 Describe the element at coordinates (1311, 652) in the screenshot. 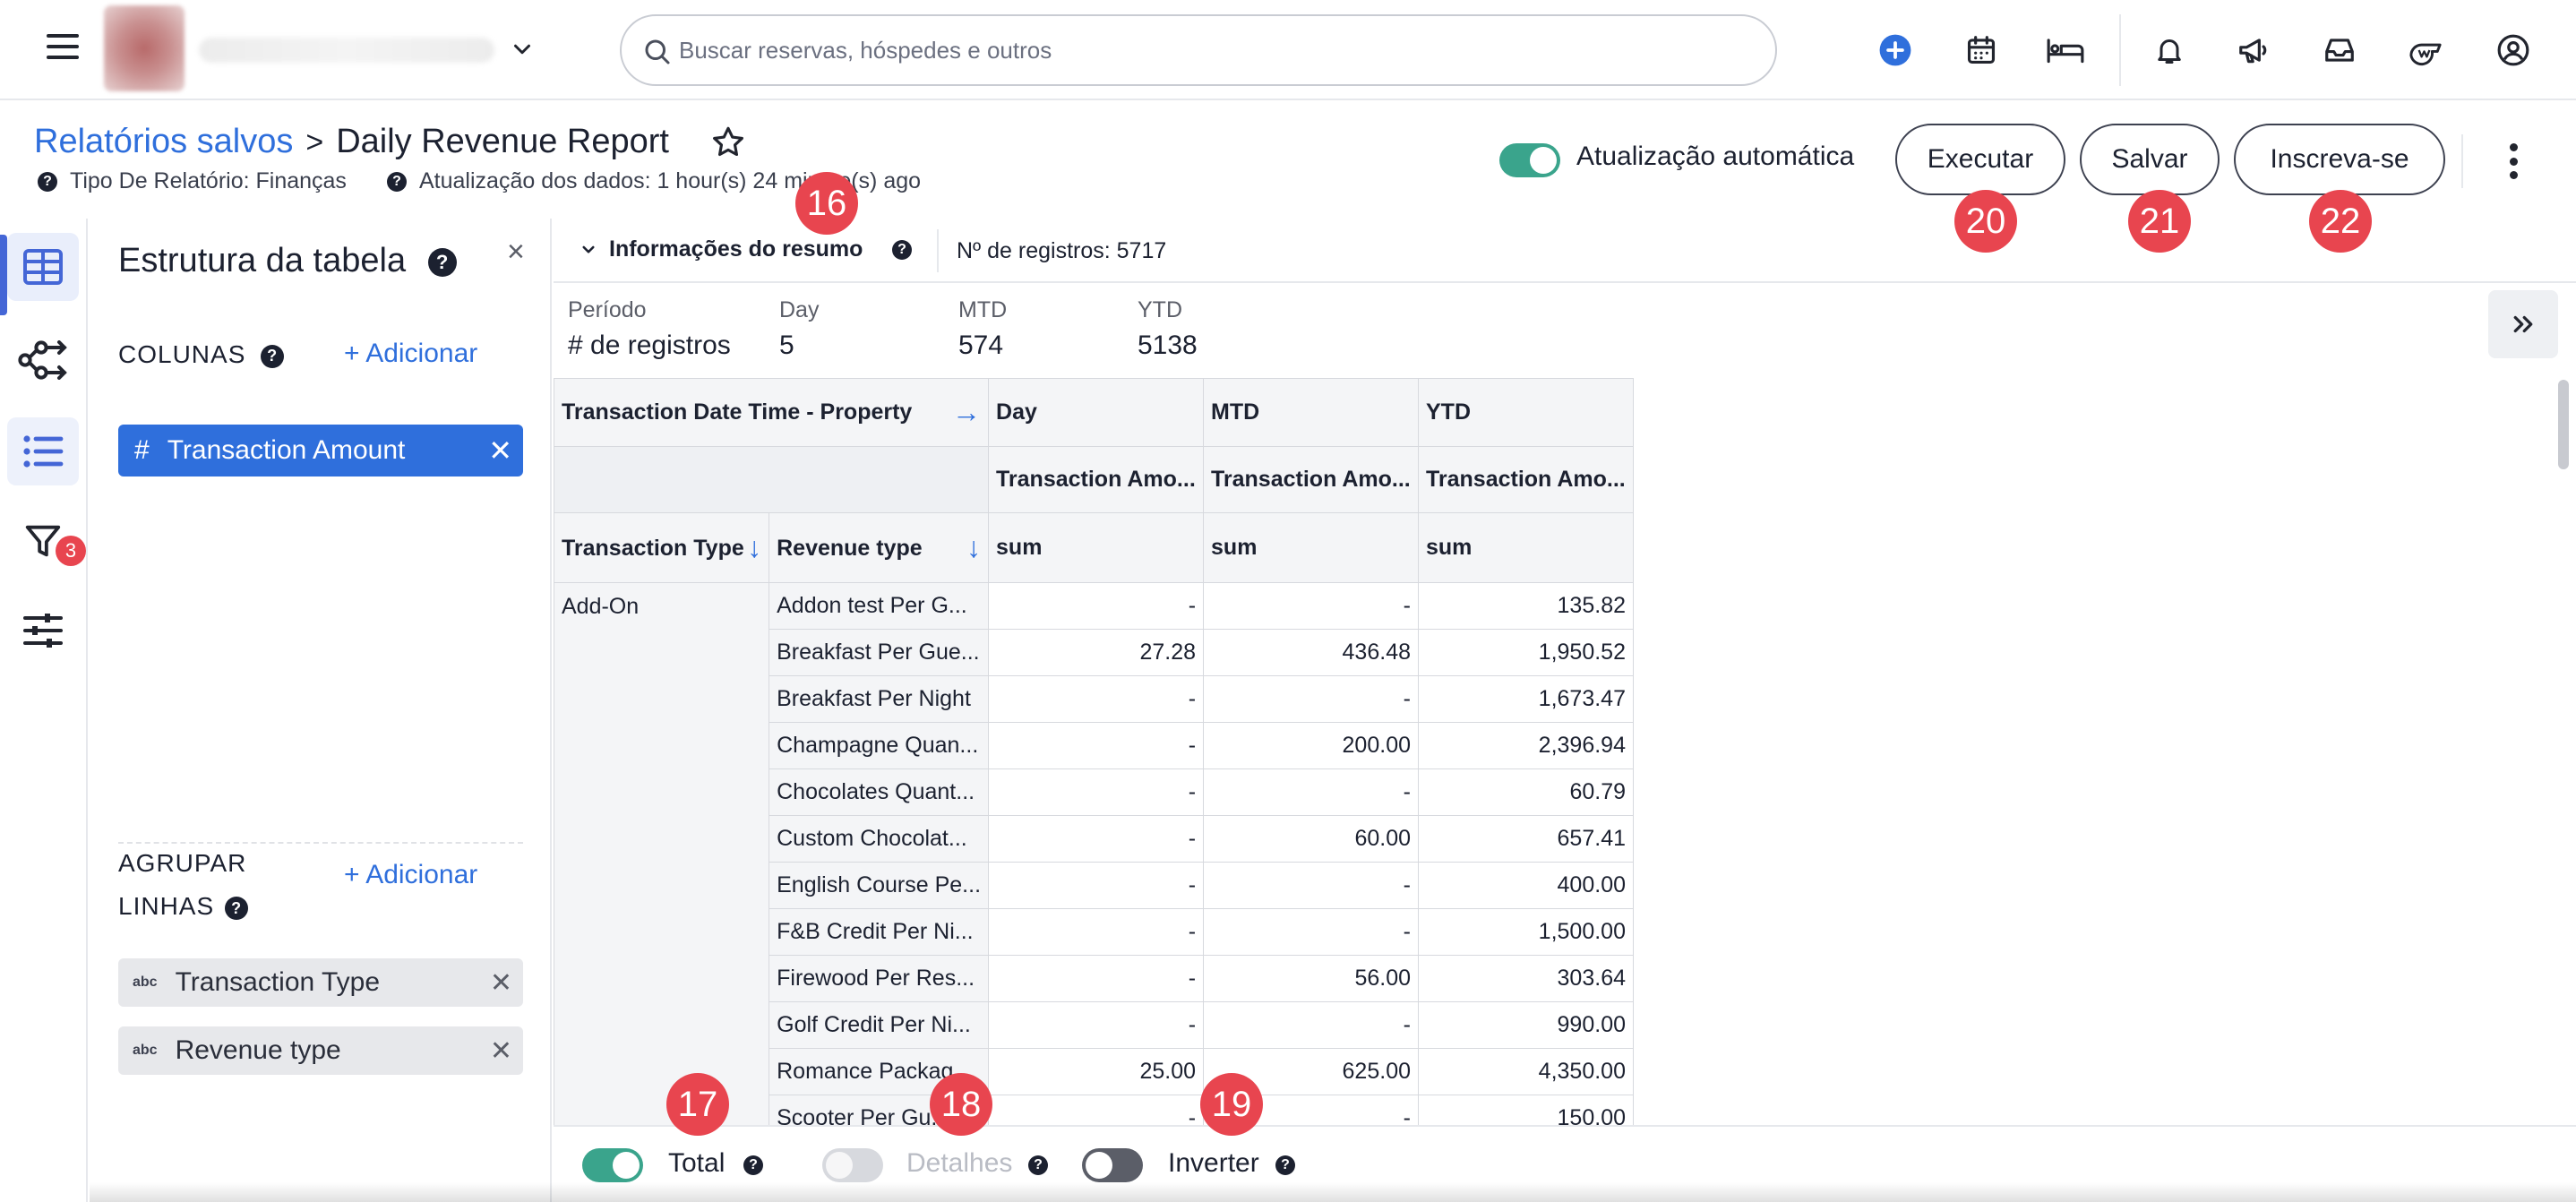

I see `mtd-value-cell: 436.48` at that location.